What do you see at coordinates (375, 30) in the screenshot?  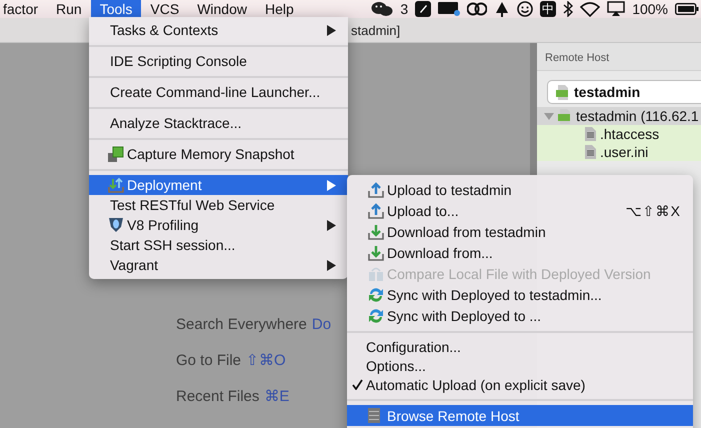 I see `window-title: stadmin]` at bounding box center [375, 30].